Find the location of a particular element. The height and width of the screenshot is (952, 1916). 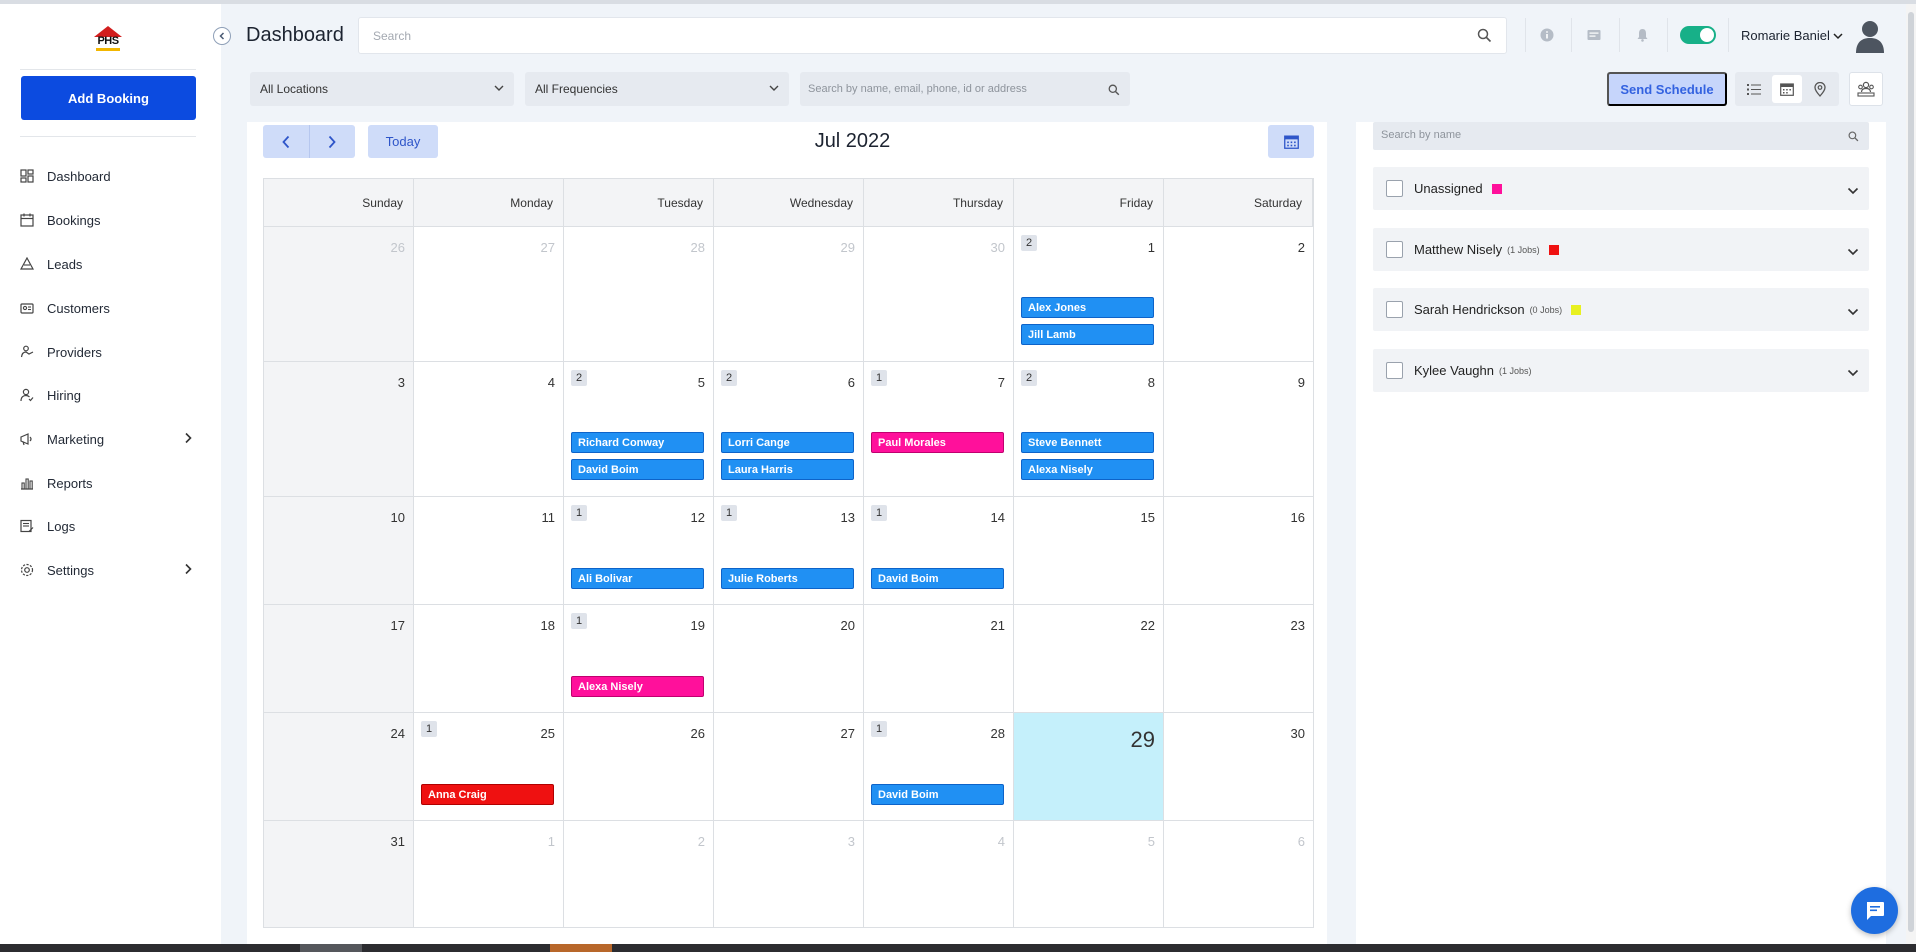

user-menu: Romarie Baniel is located at coordinates (1792, 35).